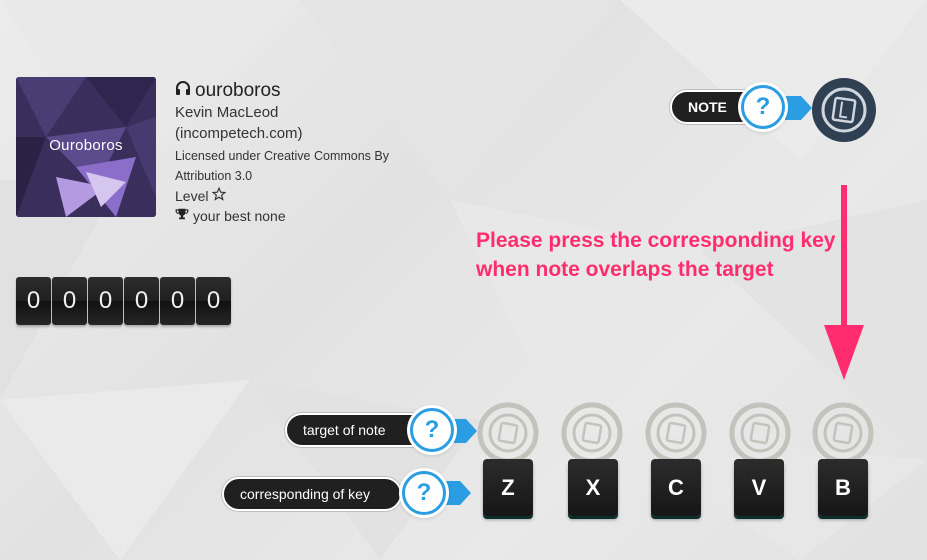  Describe the element at coordinates (593, 487) in the screenshot. I see `key-x: X` at that location.